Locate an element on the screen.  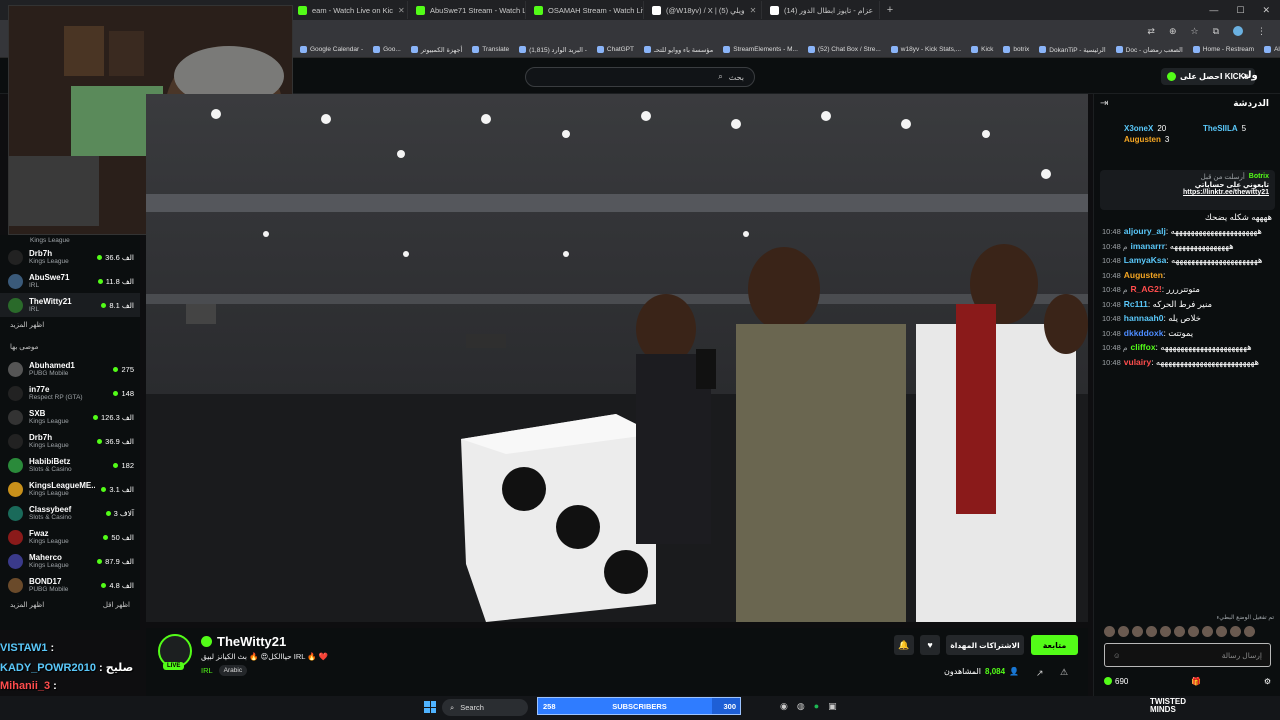
sidebar-channel: Classybeef Slots & Casino 3 آلاف is located at coordinates (70, 513).